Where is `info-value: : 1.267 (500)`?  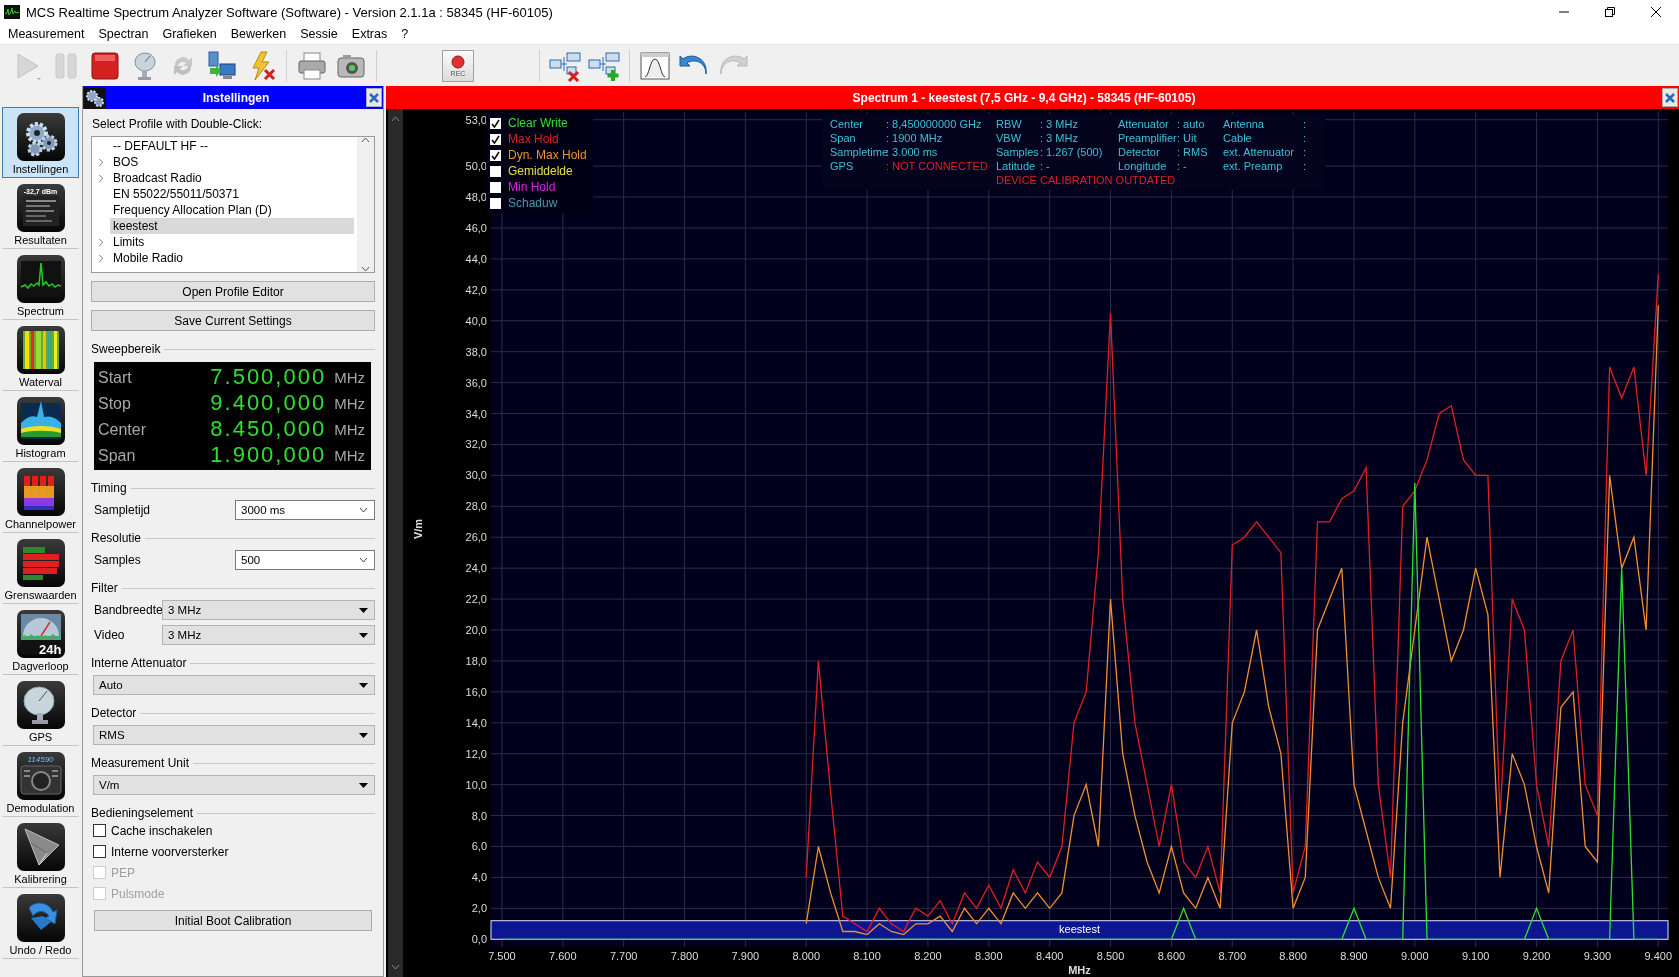 info-value: : 1.267 (500) is located at coordinates (1072, 152).